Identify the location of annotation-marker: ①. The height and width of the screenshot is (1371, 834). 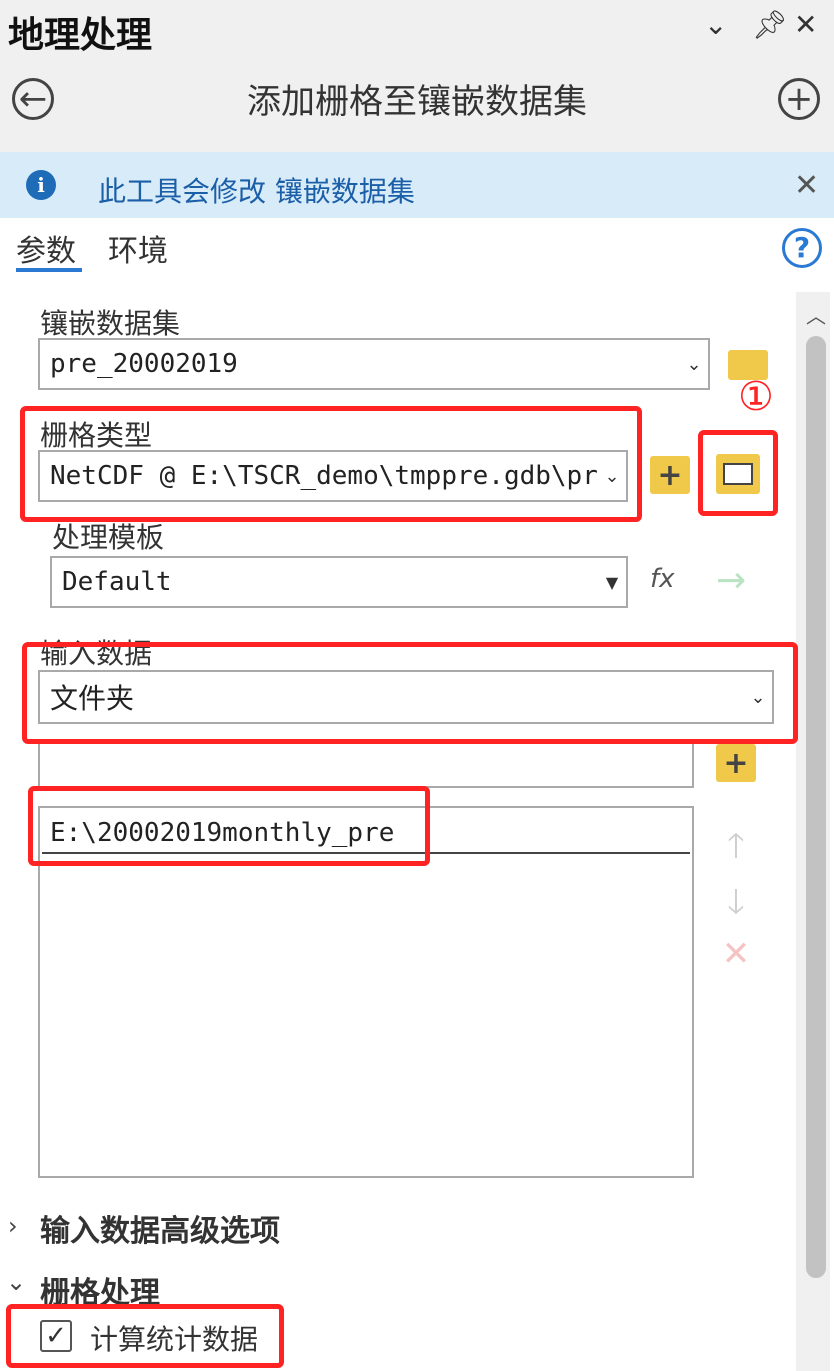
(756, 397).